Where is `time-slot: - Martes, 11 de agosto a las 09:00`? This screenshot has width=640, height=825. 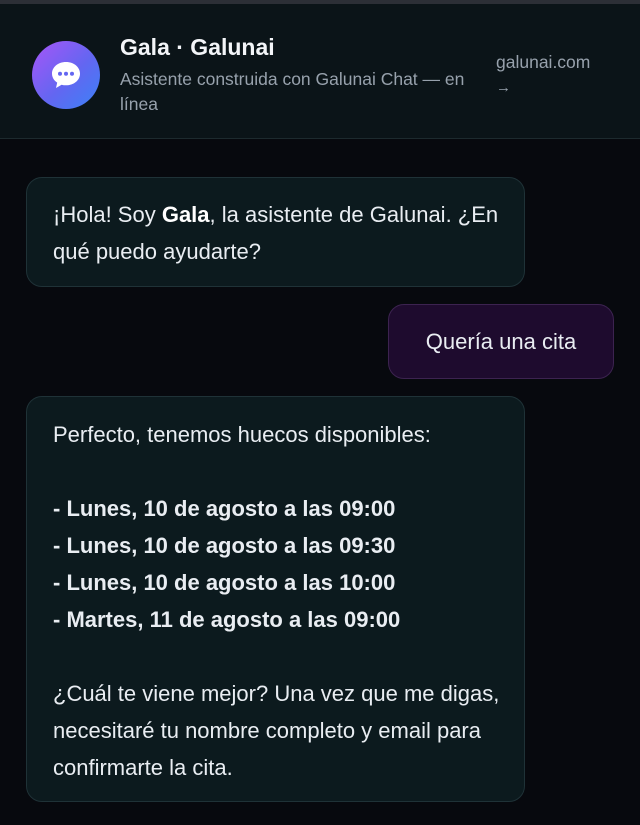
time-slot: - Martes, 11 de agosto a las 09:00 is located at coordinates (227, 619).